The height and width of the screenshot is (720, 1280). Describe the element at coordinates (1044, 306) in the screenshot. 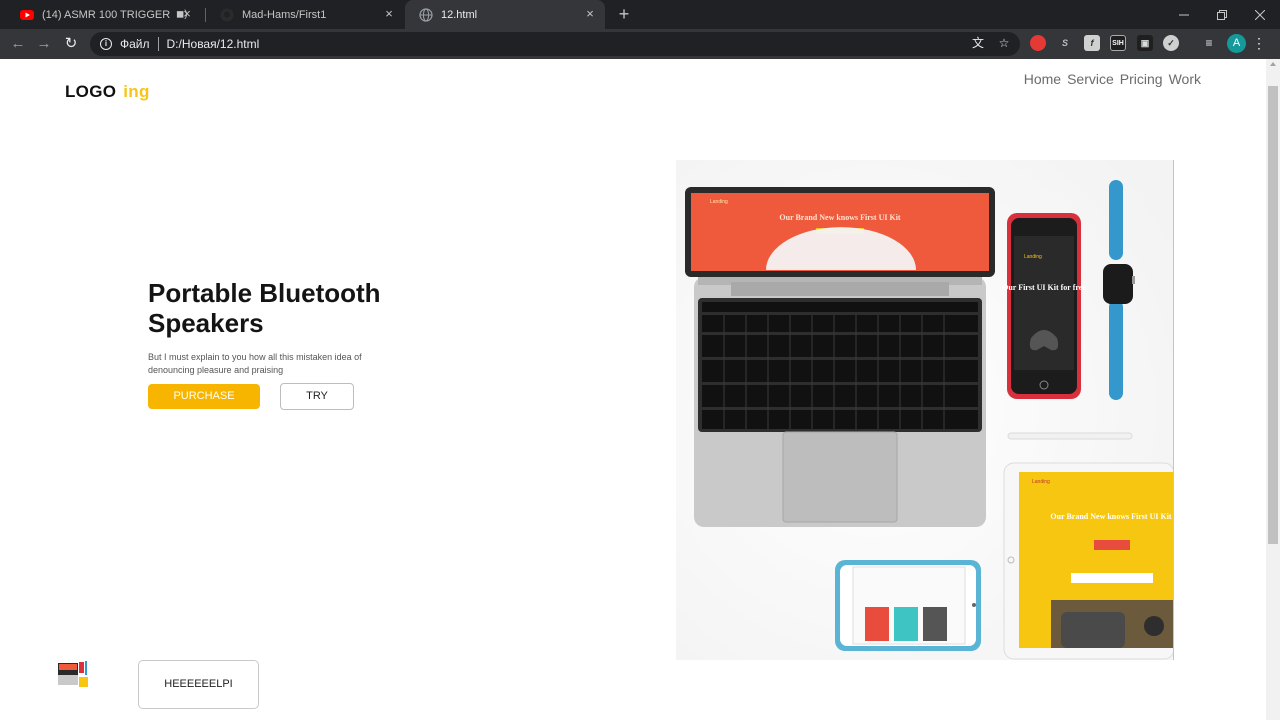

I see `phone-mockup: Landing Our First UI Kit for free` at that location.